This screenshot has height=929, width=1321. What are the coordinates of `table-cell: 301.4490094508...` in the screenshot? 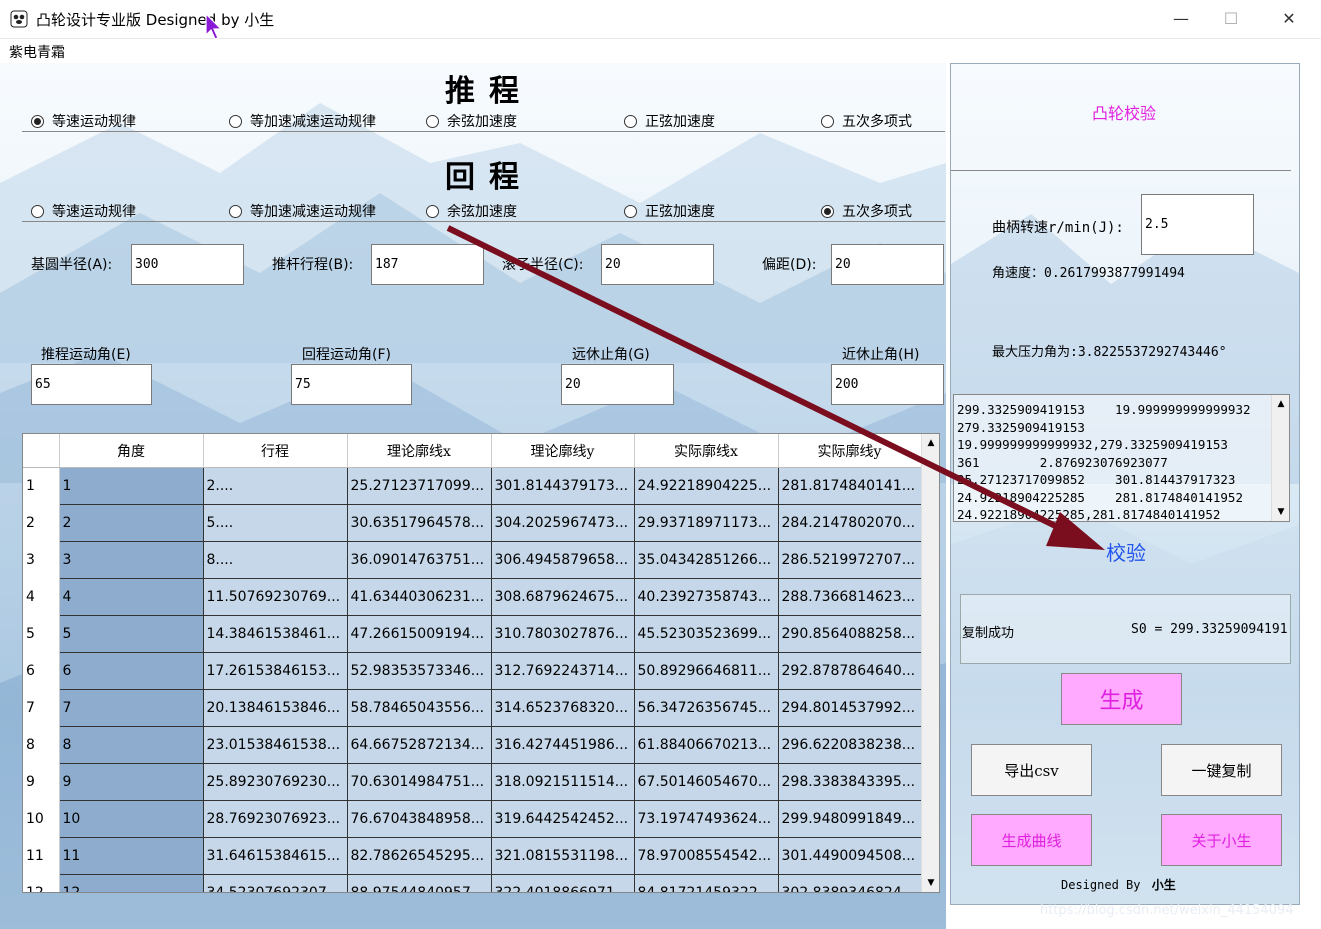 It's located at (849, 856).